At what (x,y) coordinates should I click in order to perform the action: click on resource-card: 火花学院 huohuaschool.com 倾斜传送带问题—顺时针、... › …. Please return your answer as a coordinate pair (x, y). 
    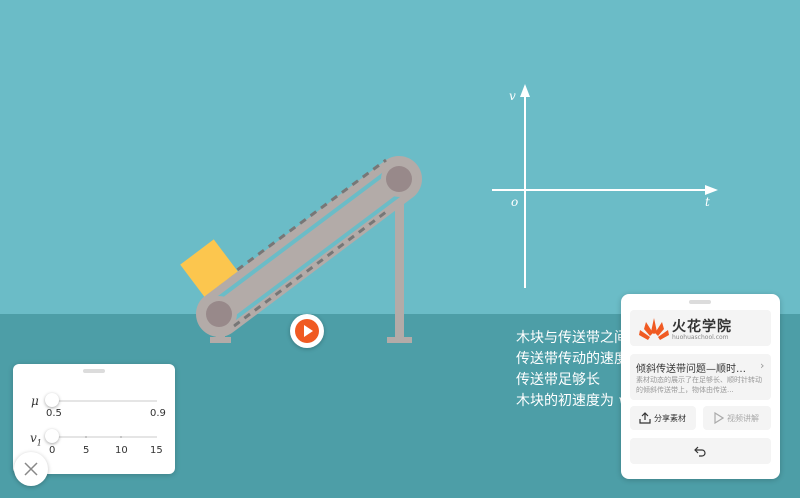
    Looking at the image, I should click on (700, 386).